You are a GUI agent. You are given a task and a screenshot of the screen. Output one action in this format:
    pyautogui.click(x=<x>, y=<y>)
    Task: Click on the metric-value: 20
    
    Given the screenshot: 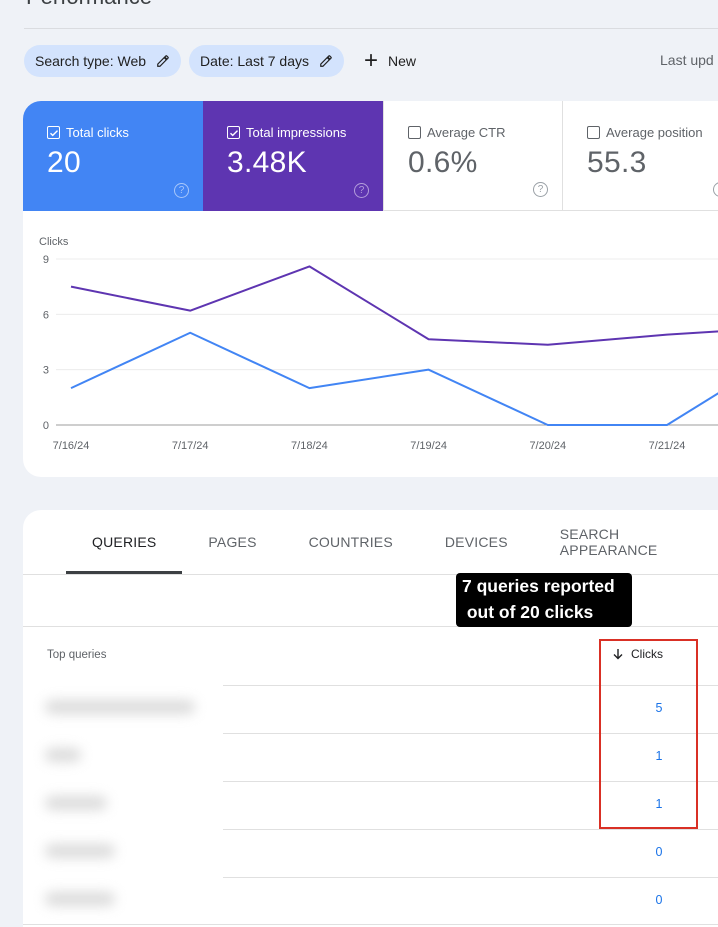 What is the action you would take?
    pyautogui.click(x=64, y=162)
    